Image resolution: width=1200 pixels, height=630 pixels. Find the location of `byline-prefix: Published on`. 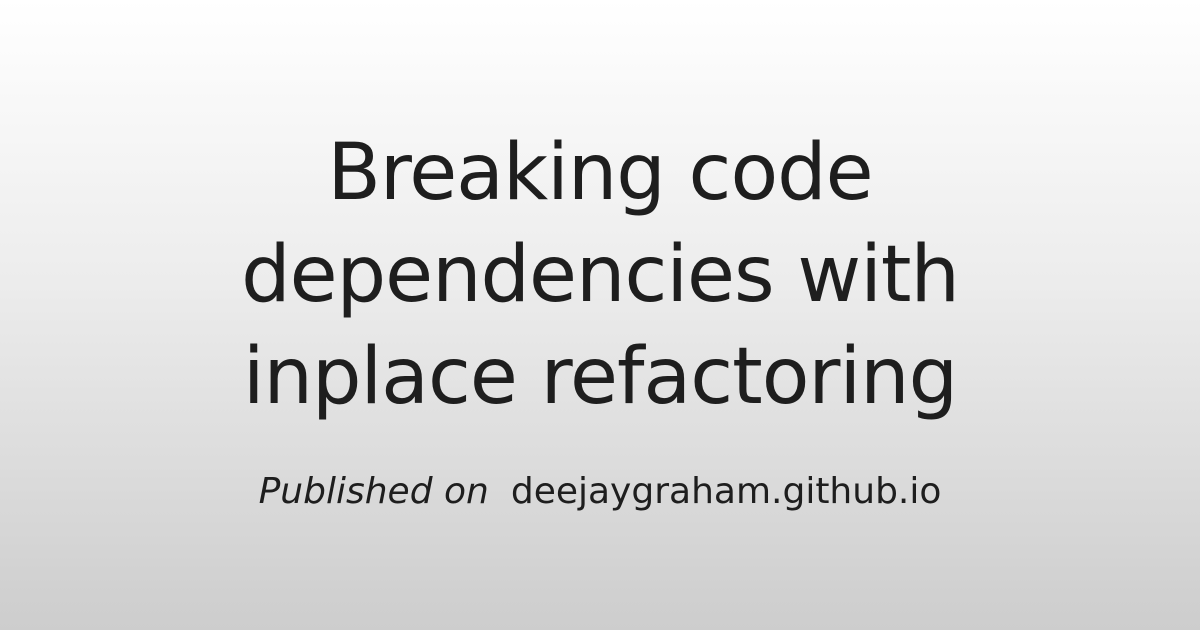

byline-prefix: Published on is located at coordinates (373, 491).